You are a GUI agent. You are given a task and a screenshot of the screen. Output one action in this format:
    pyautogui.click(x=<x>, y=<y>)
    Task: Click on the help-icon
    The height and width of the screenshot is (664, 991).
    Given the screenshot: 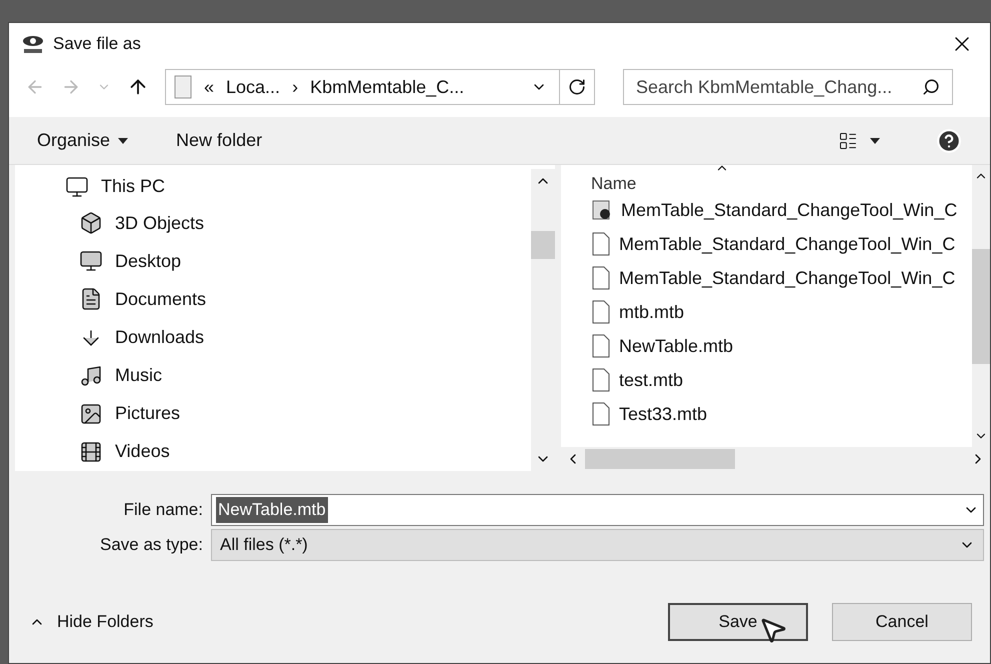 What is the action you would take?
    pyautogui.click(x=949, y=141)
    